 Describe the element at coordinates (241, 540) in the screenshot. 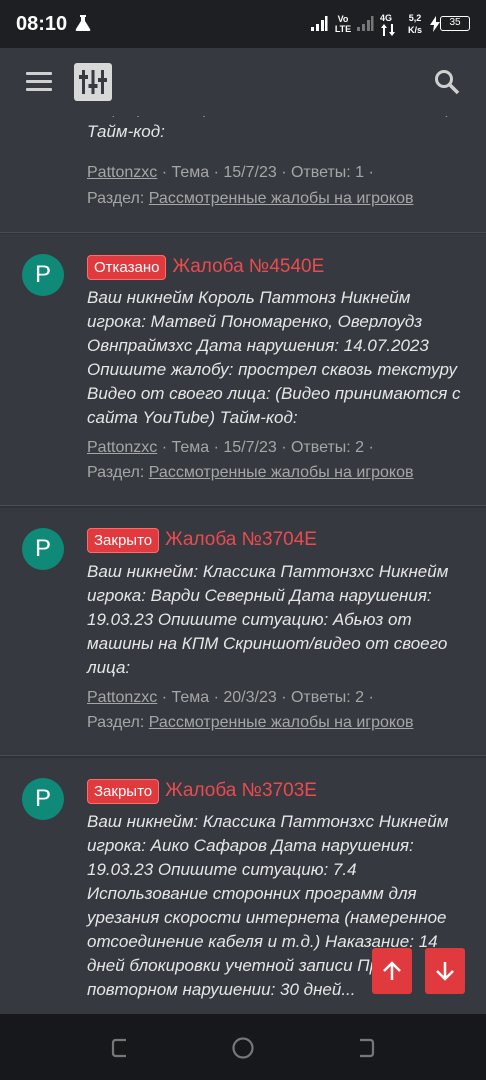

I see `thread-title: Жалоба №3704Е` at that location.